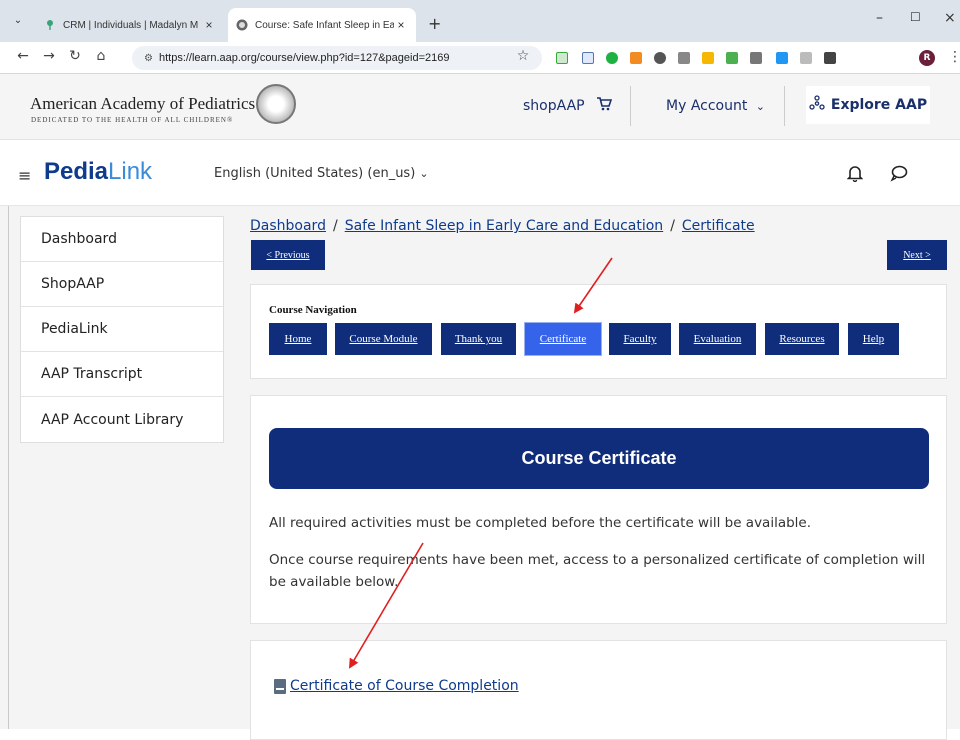 Image resolution: width=960 pixels, height=740 pixels. What do you see at coordinates (383, 339) in the screenshot?
I see `course-nav-course-module-button: Course Module` at bounding box center [383, 339].